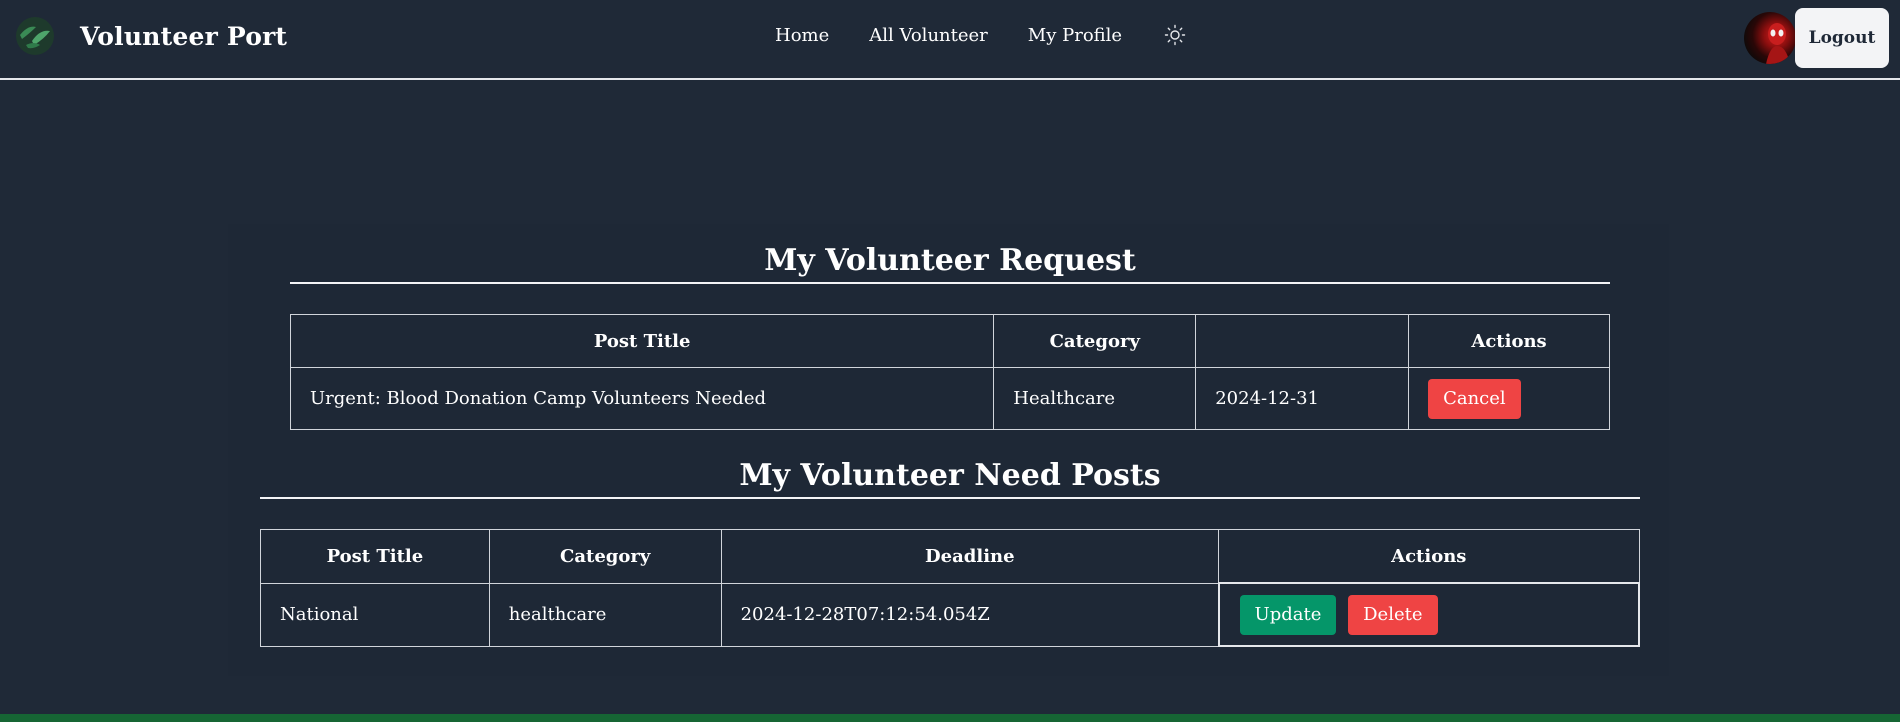  What do you see at coordinates (605, 614) in the screenshot?
I see `post-category: healthcare` at bounding box center [605, 614].